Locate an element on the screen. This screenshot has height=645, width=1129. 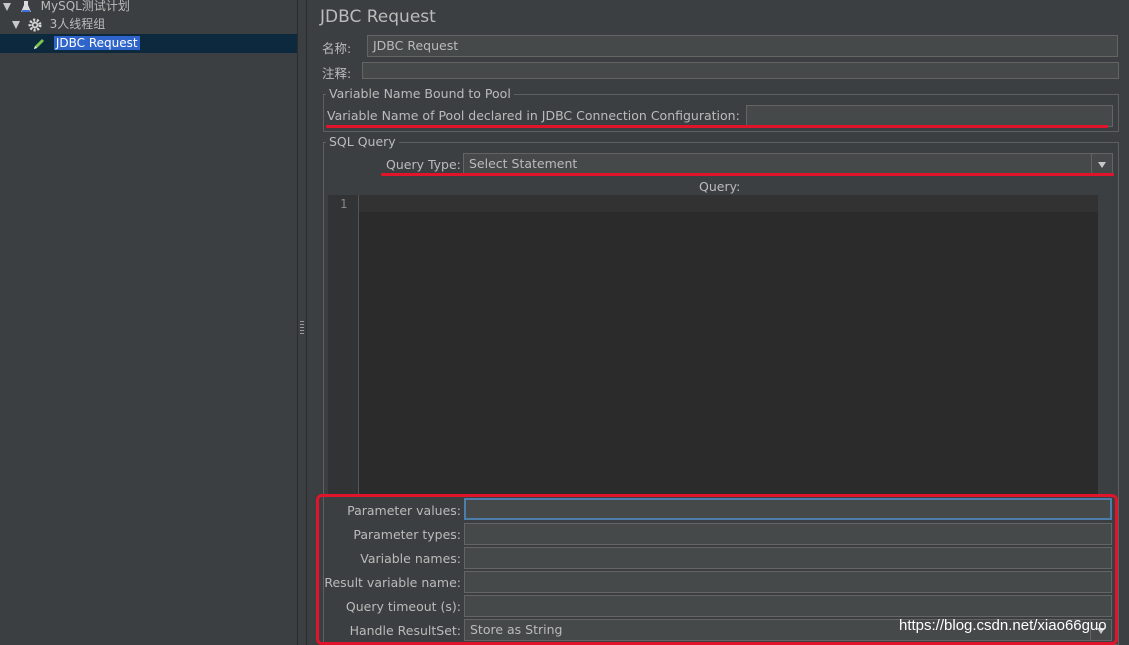
tree-item-label: JDBC Request is located at coordinates (96, 43).